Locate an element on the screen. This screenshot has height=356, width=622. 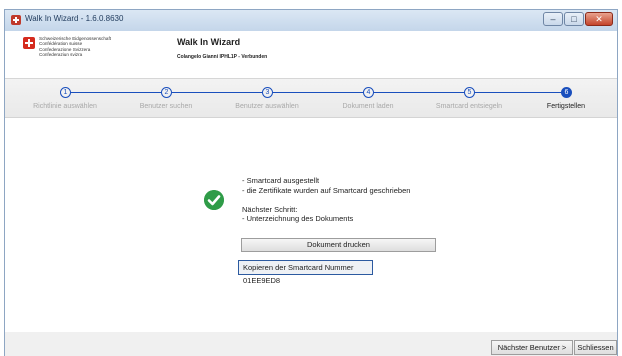
swiss-flag-icon is located at coordinates (29, 43).